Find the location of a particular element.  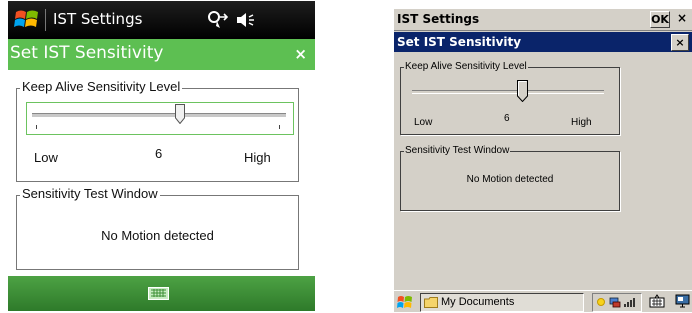

dialog-header: Set IST Sensitivity × is located at coordinates (161, 54).